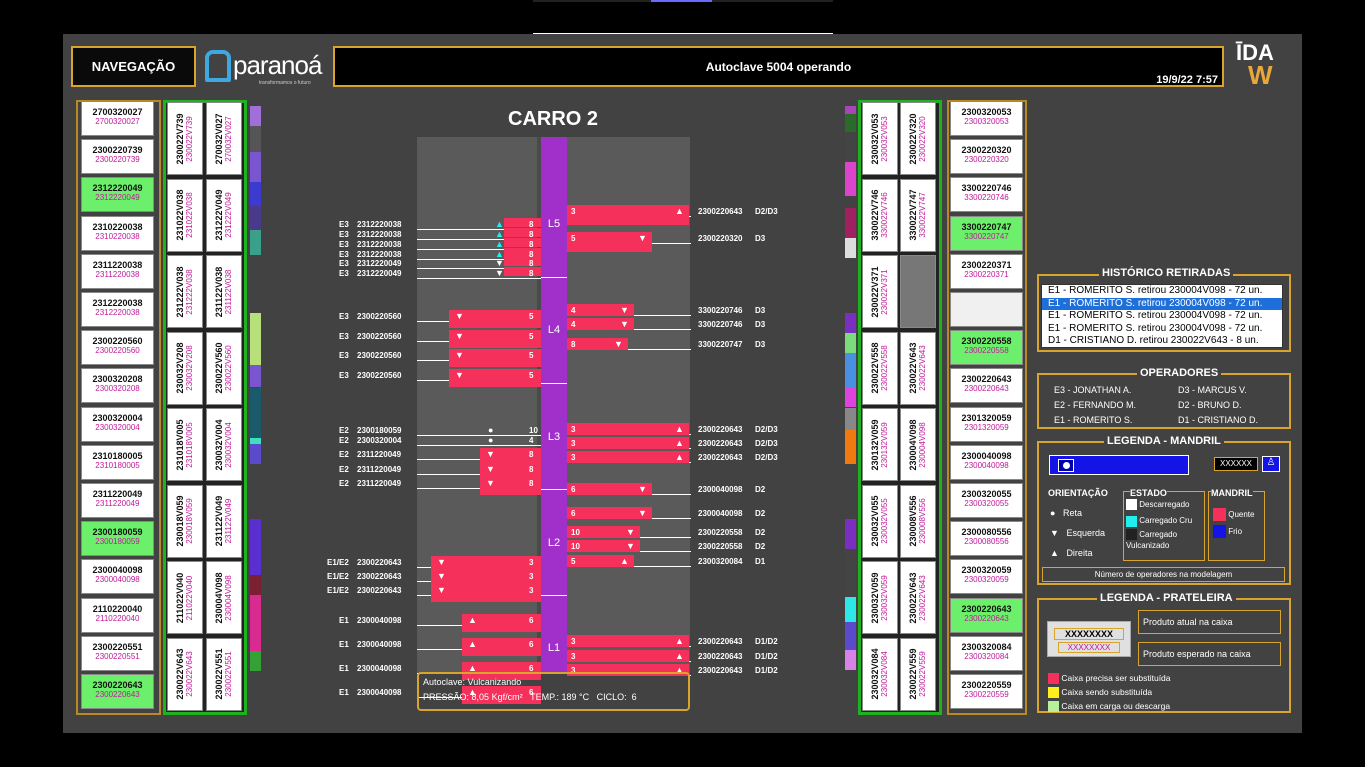 The height and width of the screenshot is (767, 1365). I want to click on vertical-shelf-cell: 230032V004 230032V004, so click(224, 444).